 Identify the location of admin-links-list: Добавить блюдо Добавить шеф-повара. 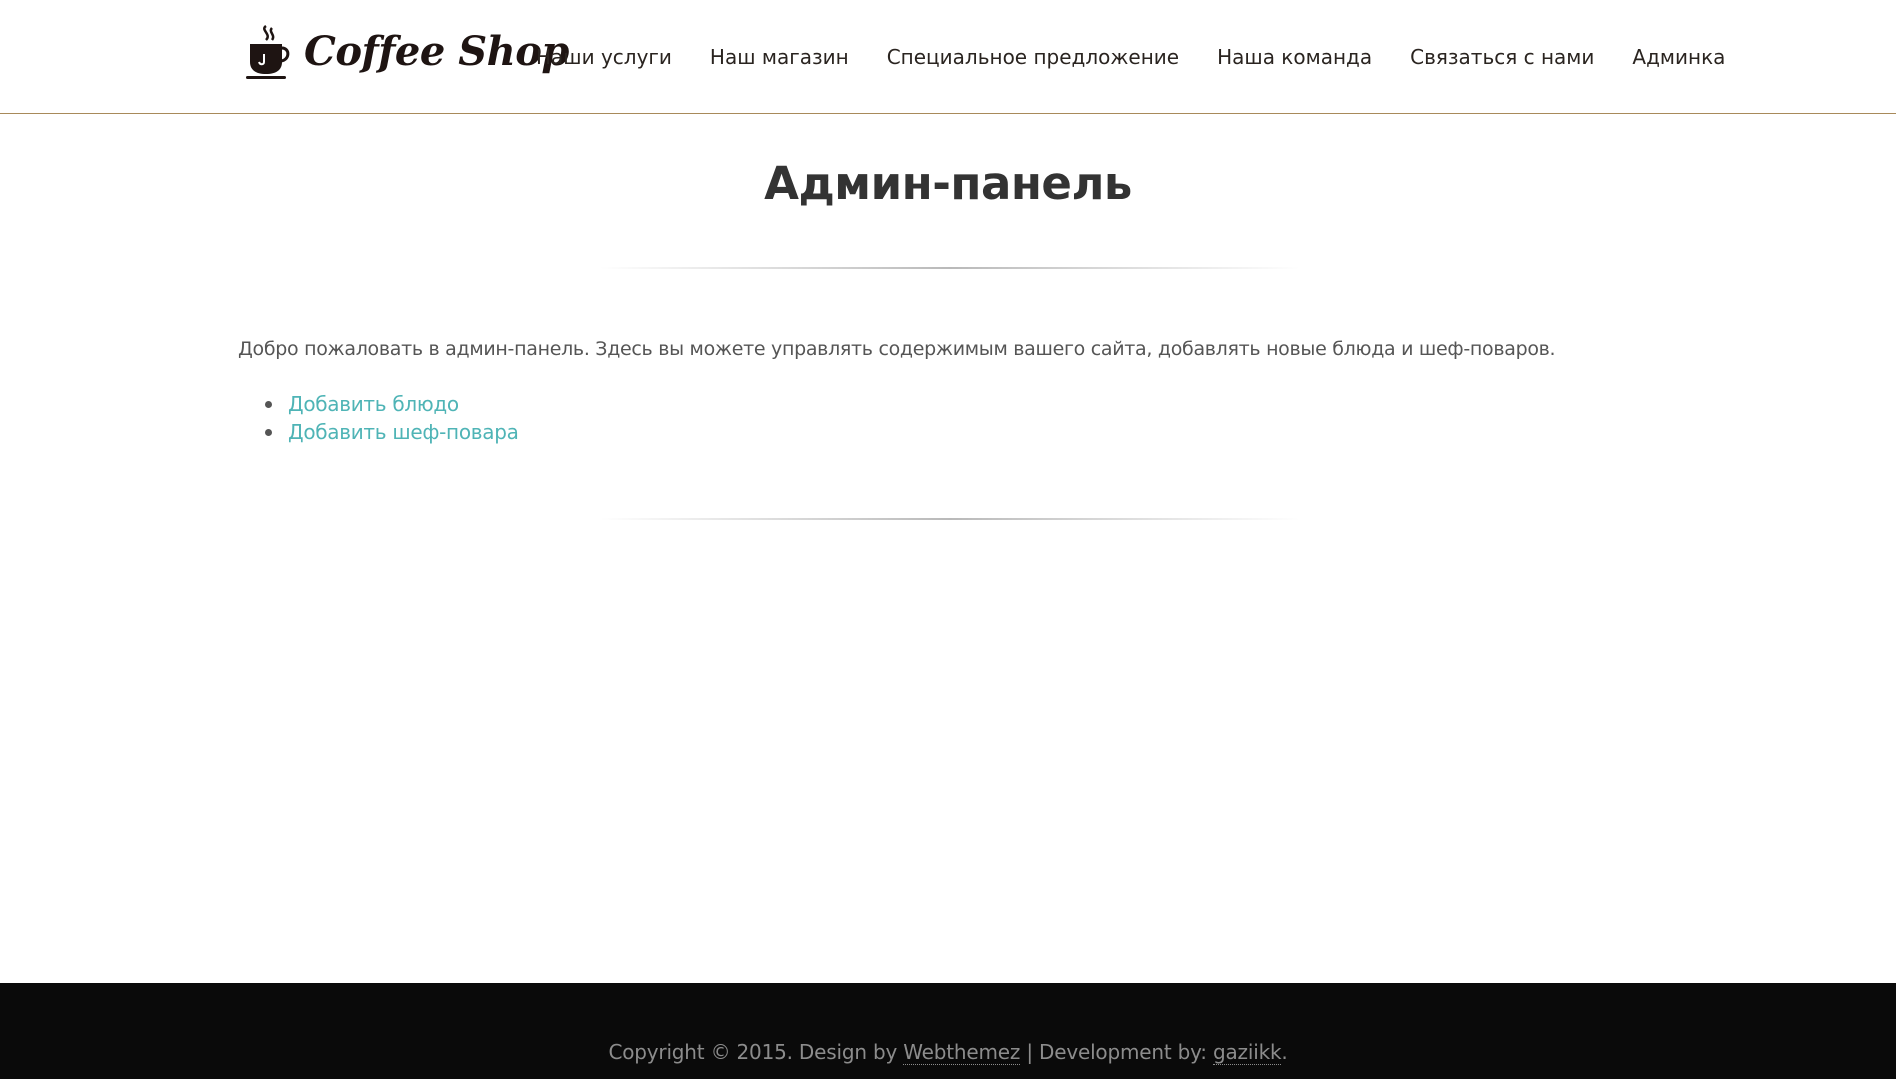
(378, 418).